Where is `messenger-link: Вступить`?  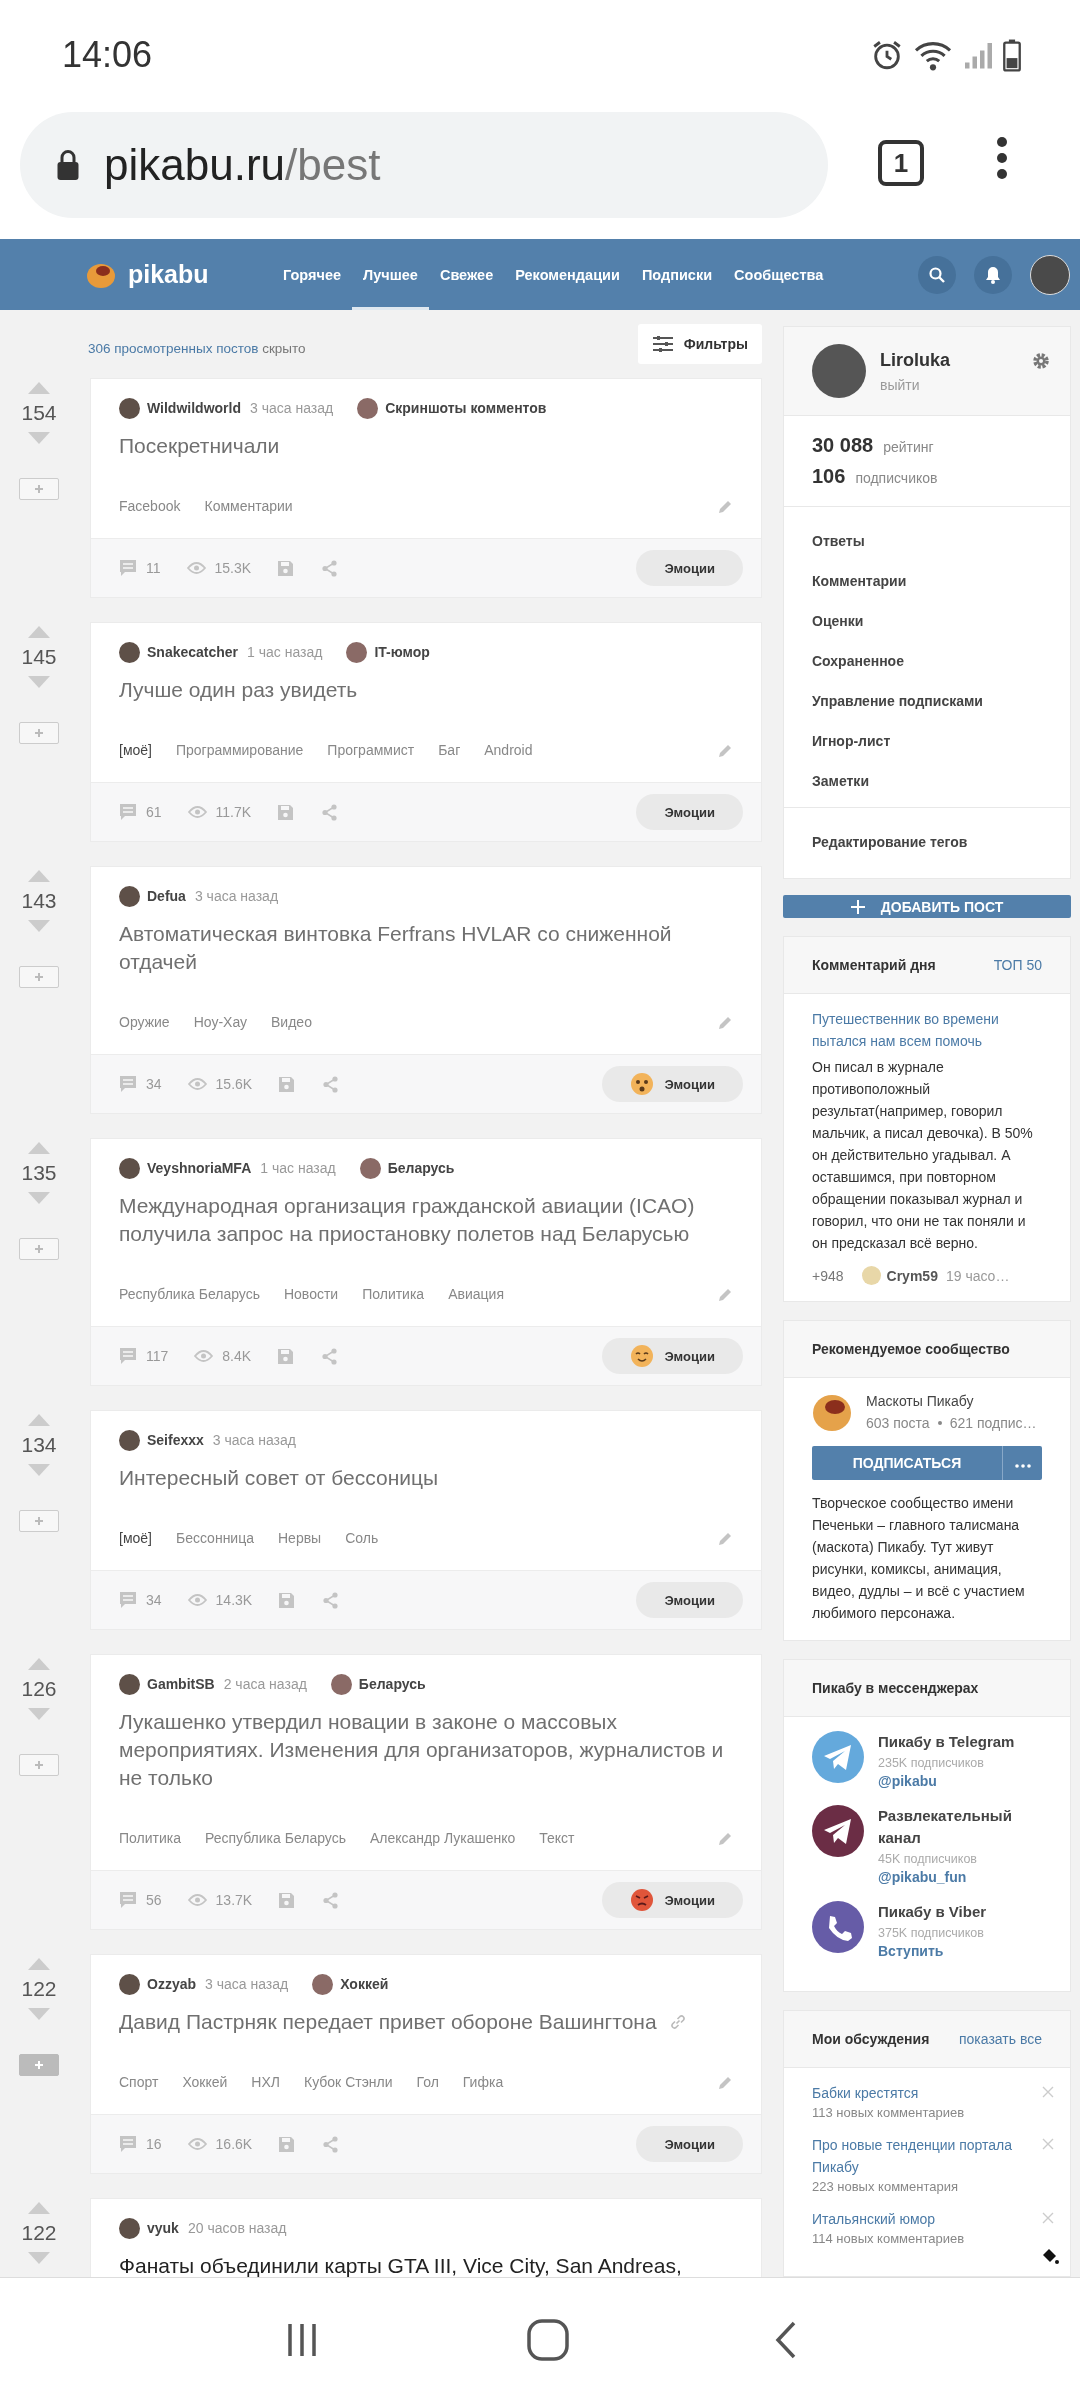
messenger-link: Вступить is located at coordinates (932, 1951).